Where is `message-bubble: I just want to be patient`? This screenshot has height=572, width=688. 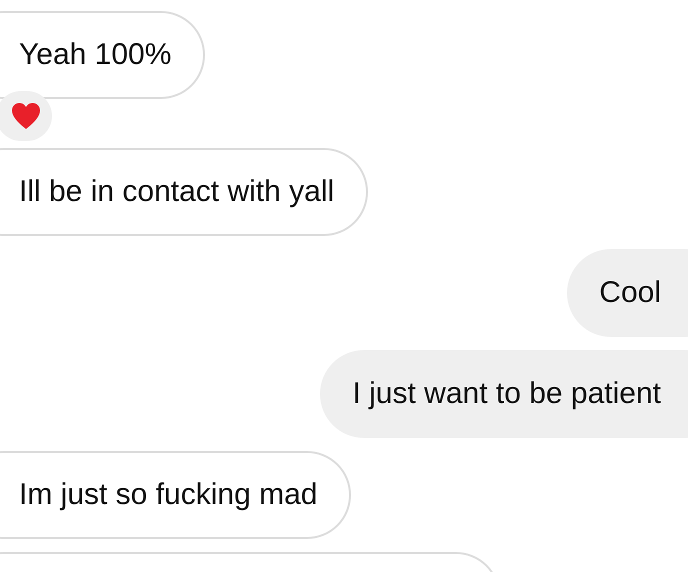 message-bubble: I just want to be patient is located at coordinates (504, 394).